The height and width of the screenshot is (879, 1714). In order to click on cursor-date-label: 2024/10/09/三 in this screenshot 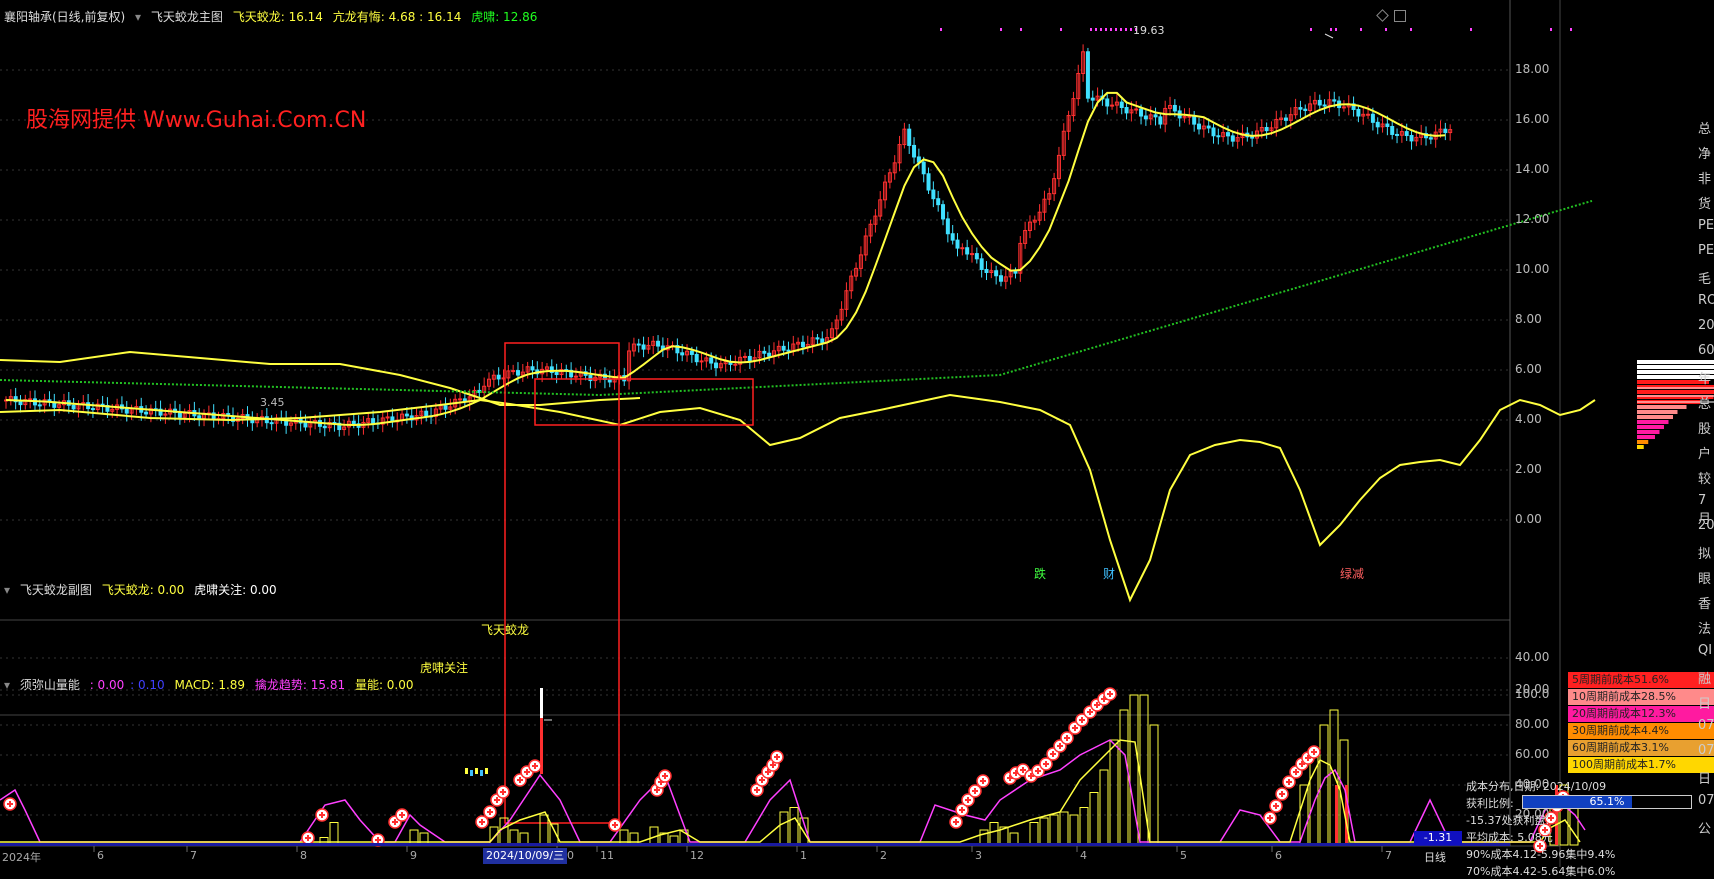, I will do `click(525, 856)`.